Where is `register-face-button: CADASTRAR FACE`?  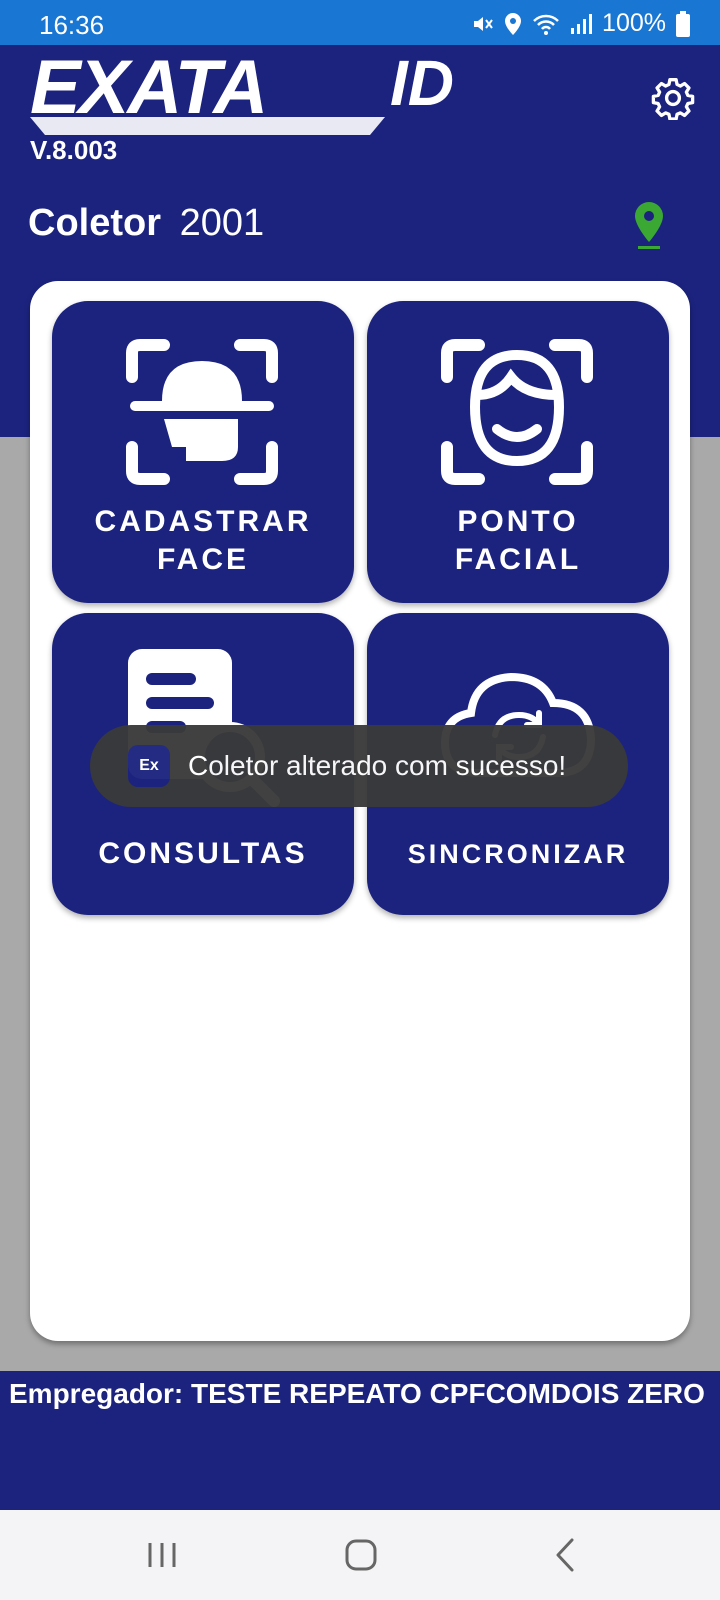
register-face-button: CADASTRAR FACE is located at coordinates (203, 452).